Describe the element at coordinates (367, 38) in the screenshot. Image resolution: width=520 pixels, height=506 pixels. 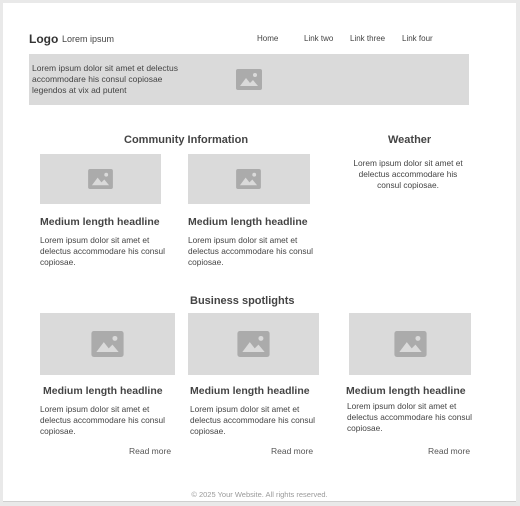
I see `nav-link-three: Link three` at that location.